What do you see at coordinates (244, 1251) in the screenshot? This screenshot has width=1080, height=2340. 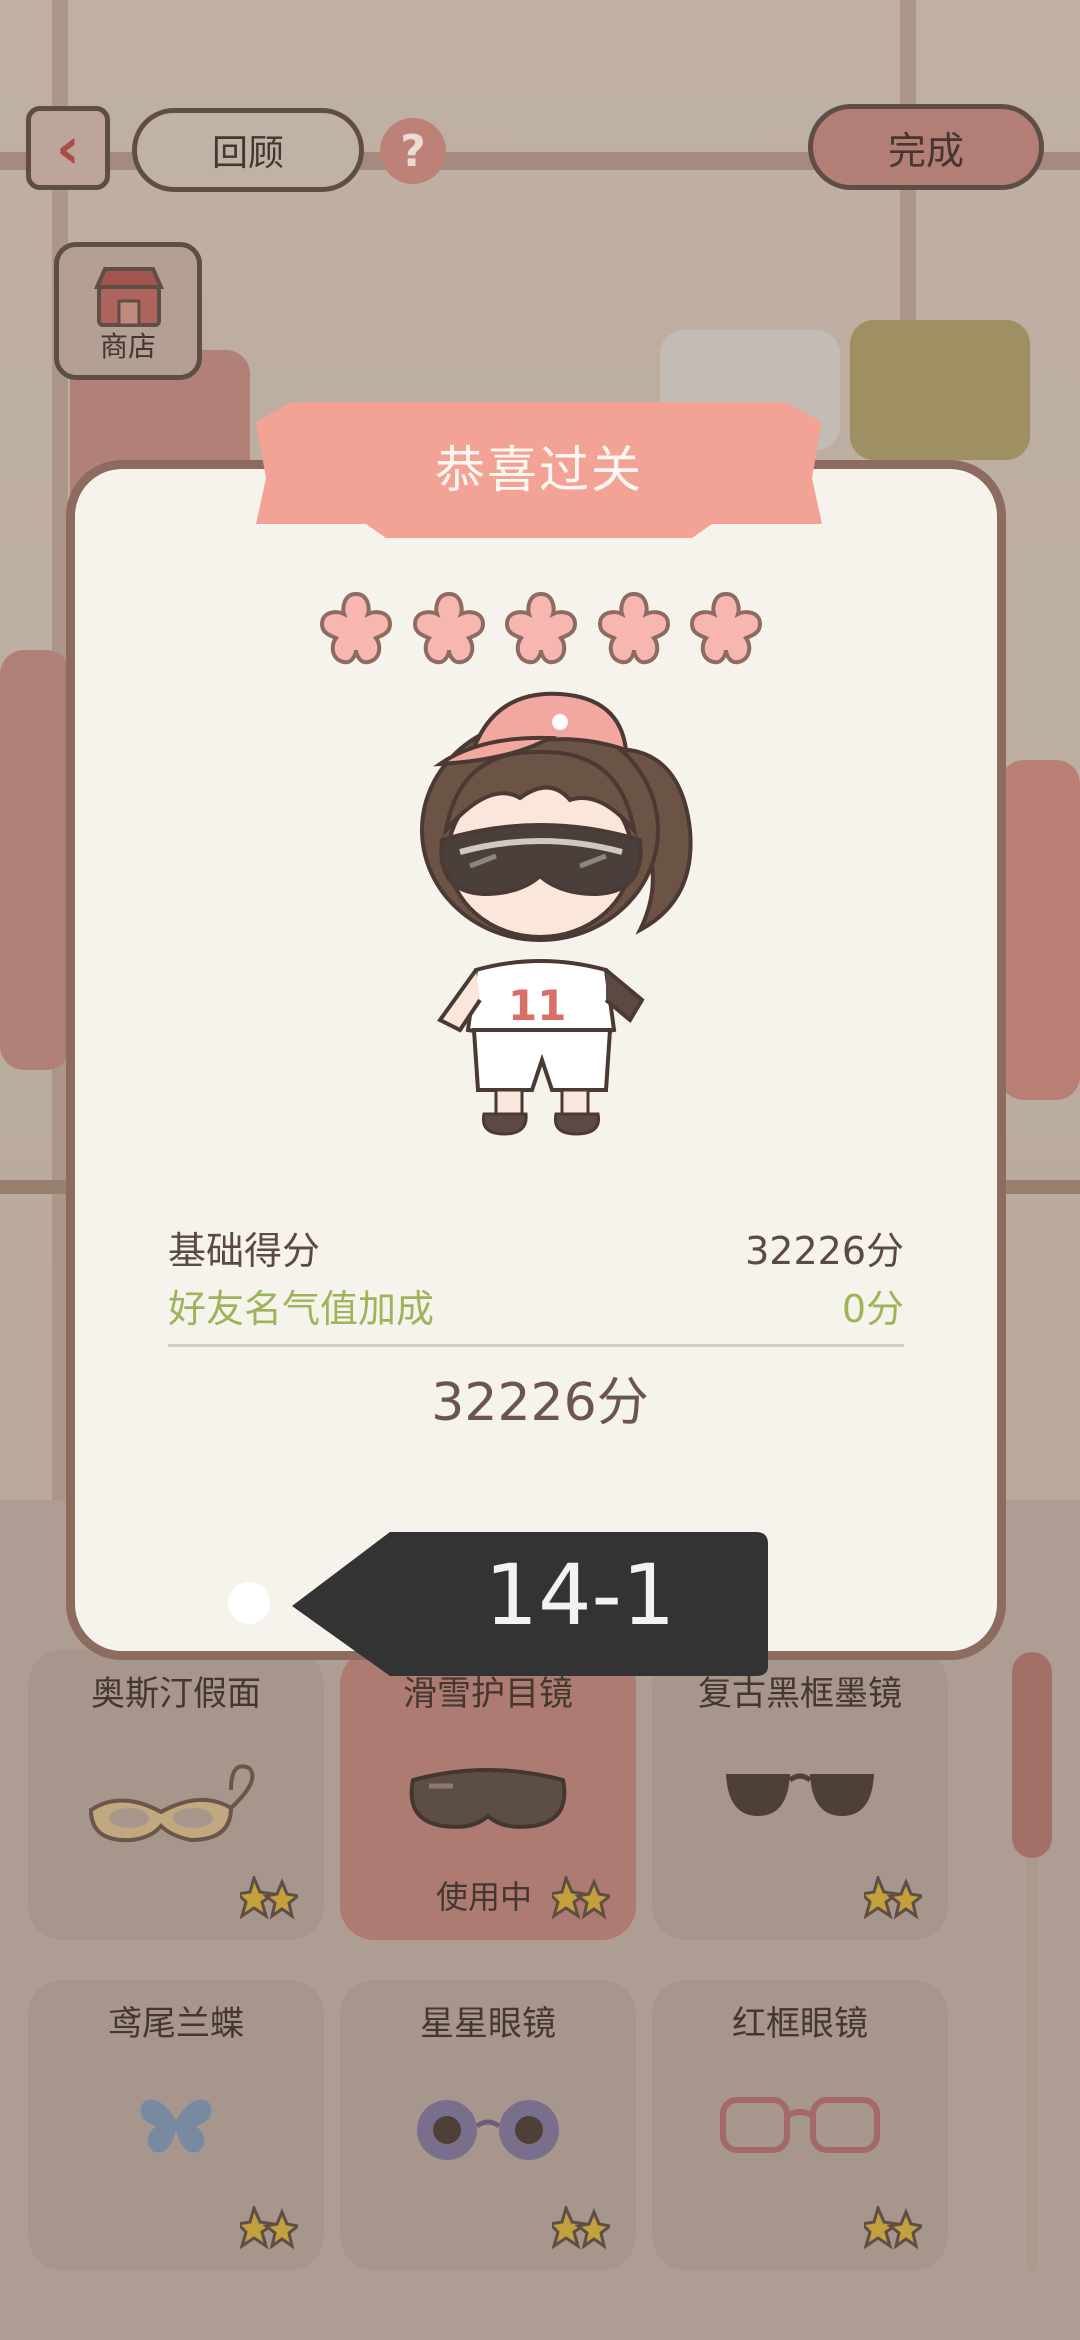 I see `base-score-label: 基础得分` at bounding box center [244, 1251].